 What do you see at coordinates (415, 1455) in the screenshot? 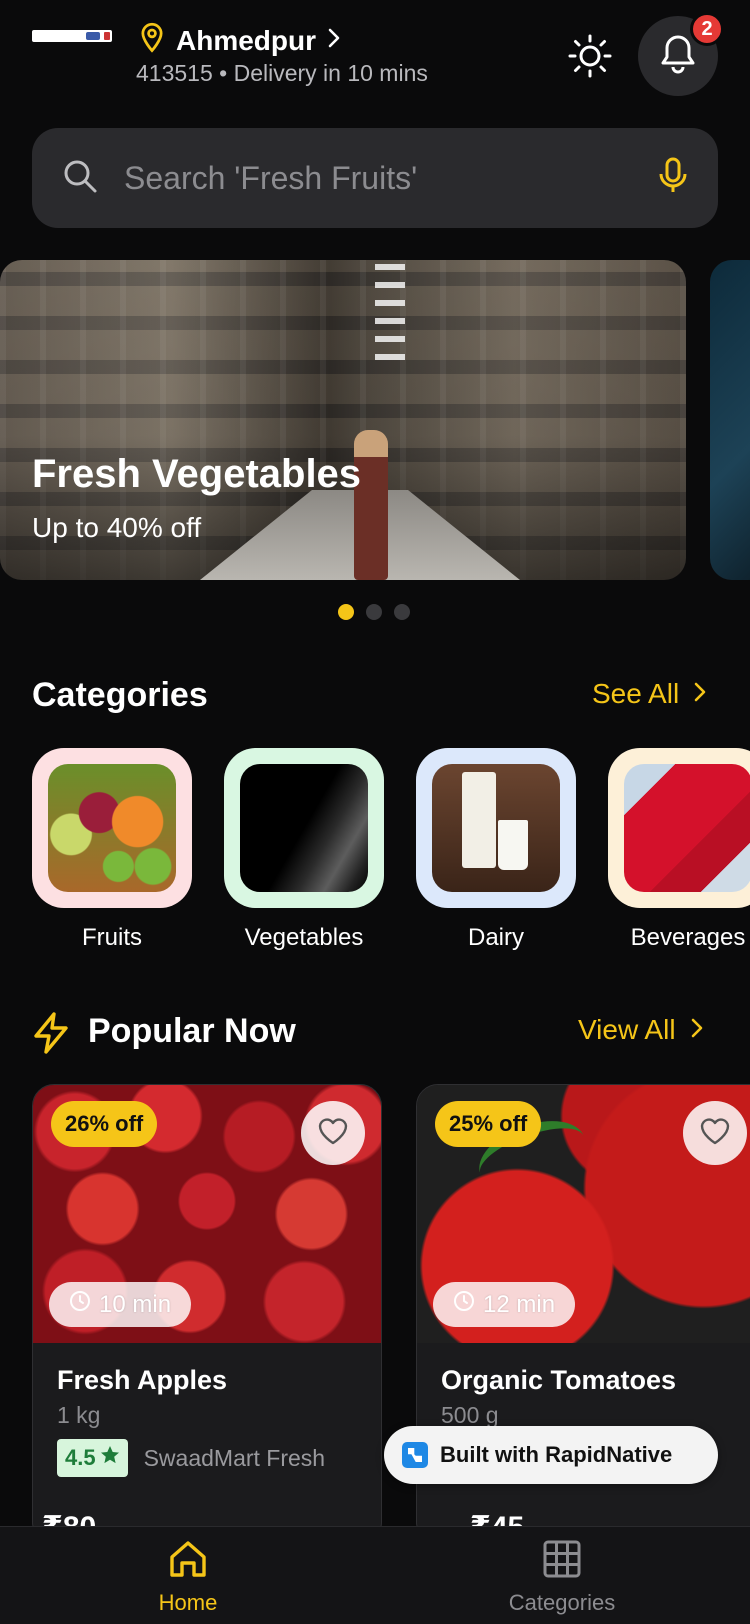
I see `rapidnative-logo-icon` at bounding box center [415, 1455].